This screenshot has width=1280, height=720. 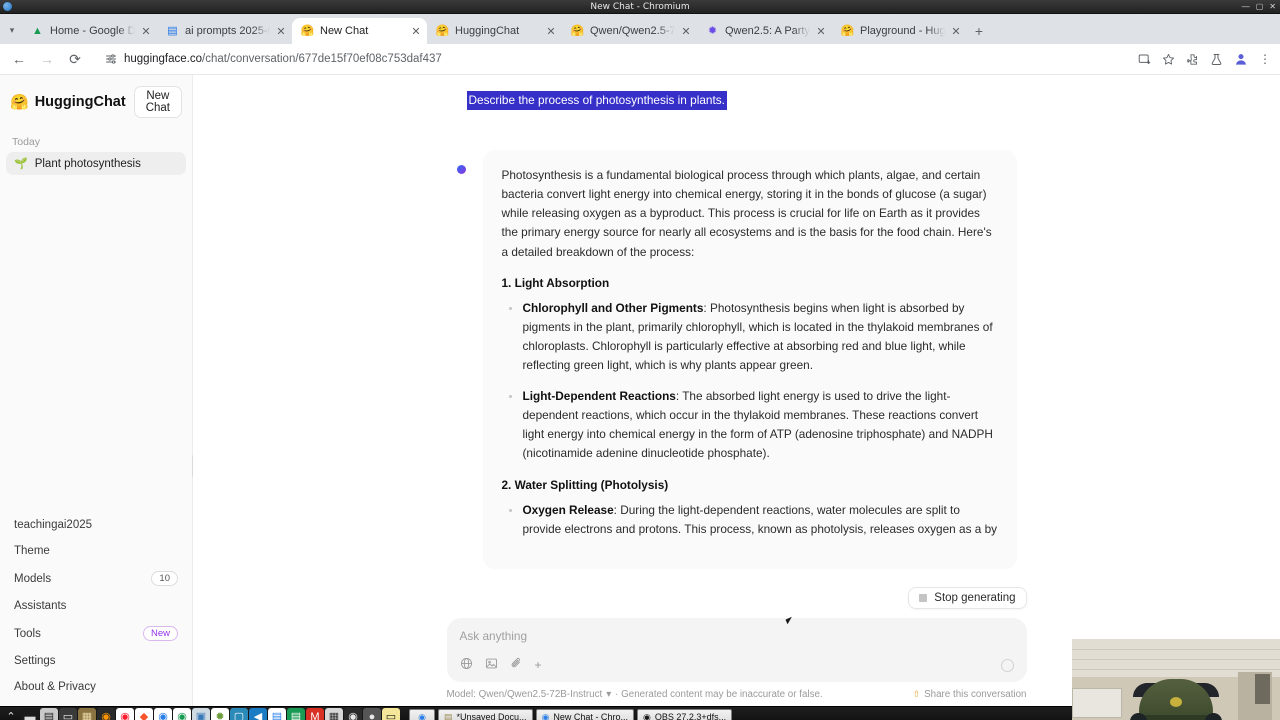 What do you see at coordinates (491, 665) in the screenshot?
I see `image-upload-icon` at bounding box center [491, 665].